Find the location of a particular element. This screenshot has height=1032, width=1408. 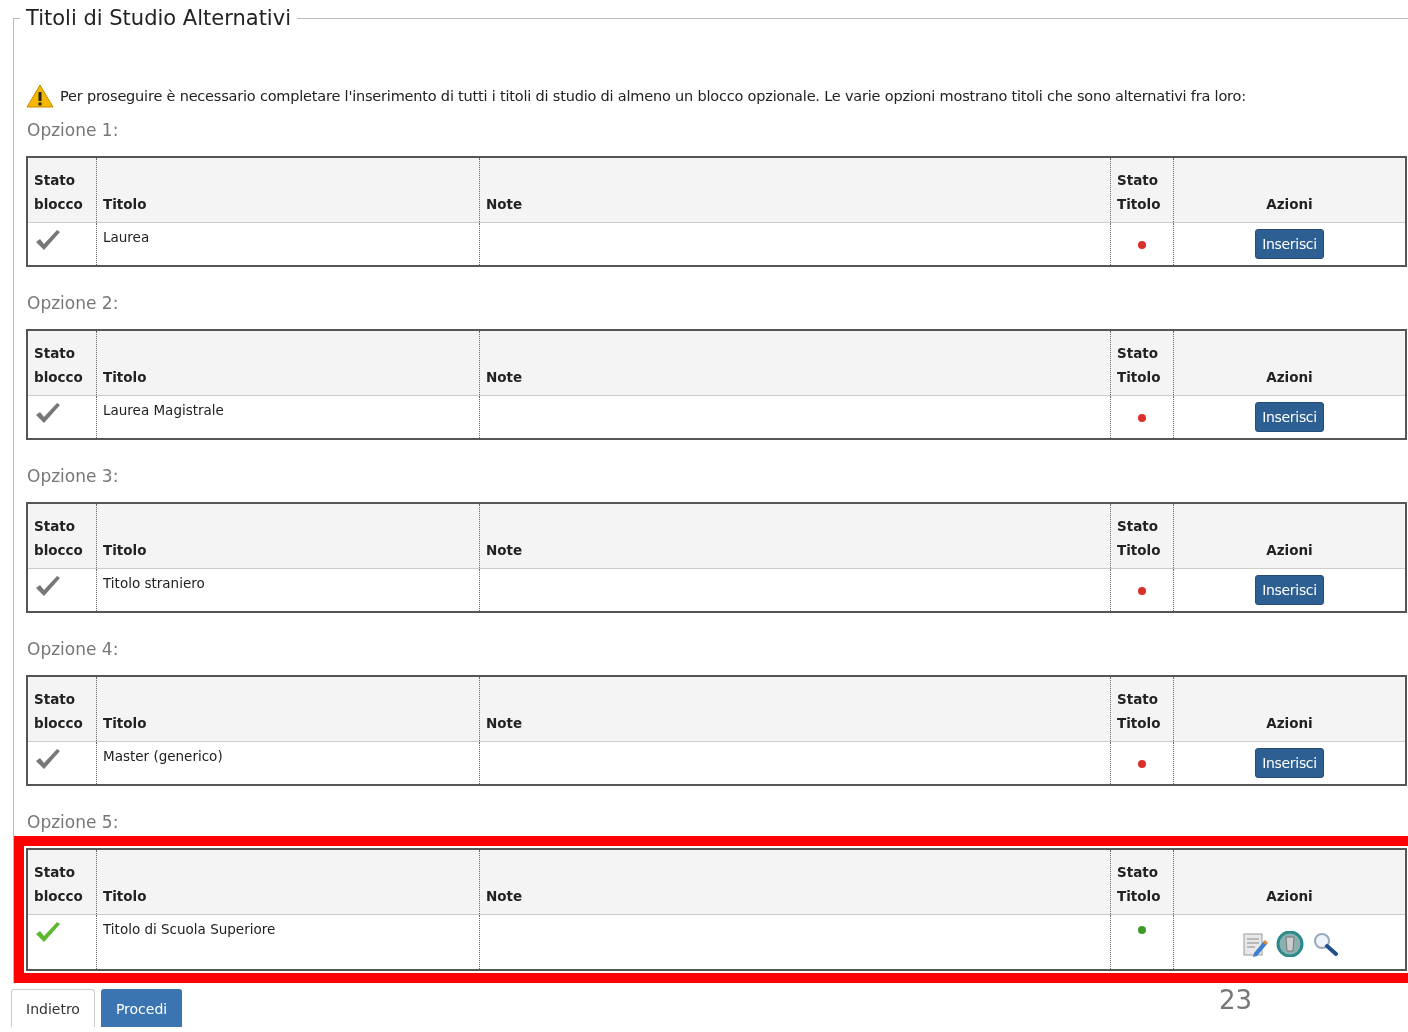

table-cell: Laurea is located at coordinates (288, 244).